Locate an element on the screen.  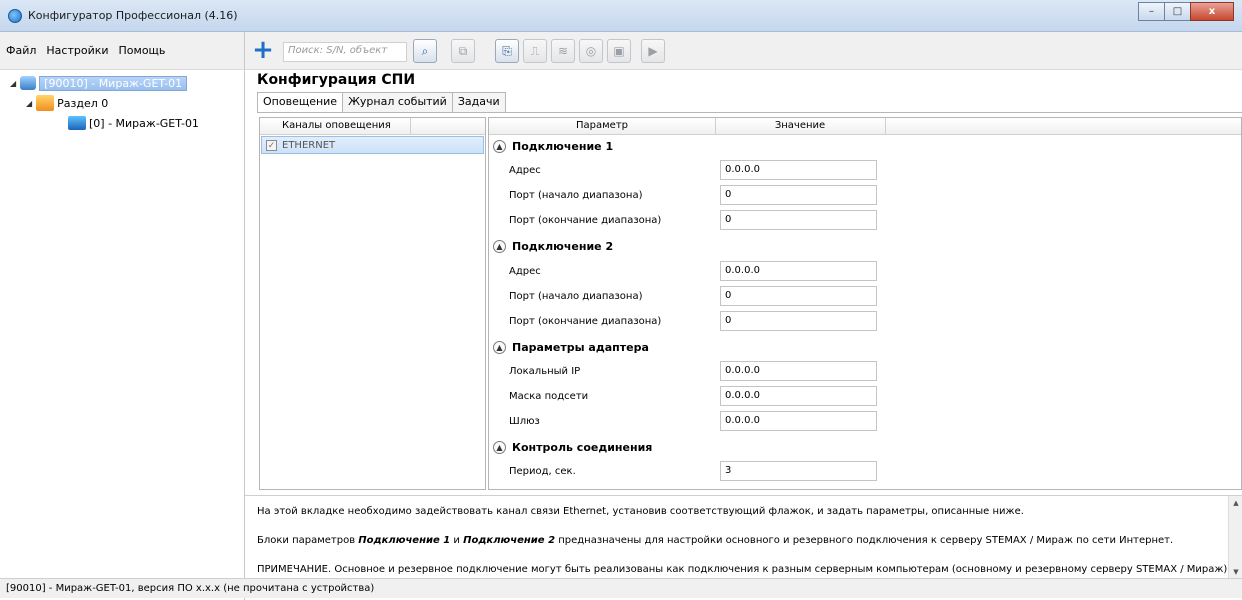
channel-label: ETHERNET is located at coordinates (309, 145).